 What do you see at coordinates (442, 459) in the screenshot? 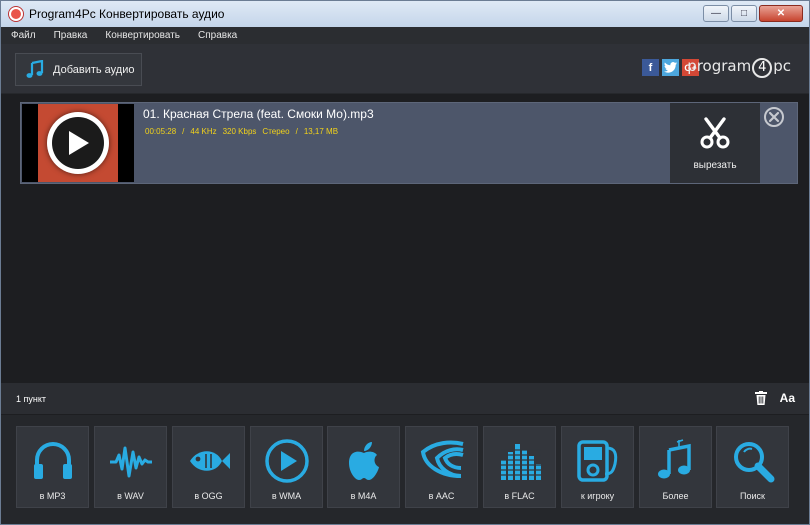
I see `signal-icon` at bounding box center [442, 459].